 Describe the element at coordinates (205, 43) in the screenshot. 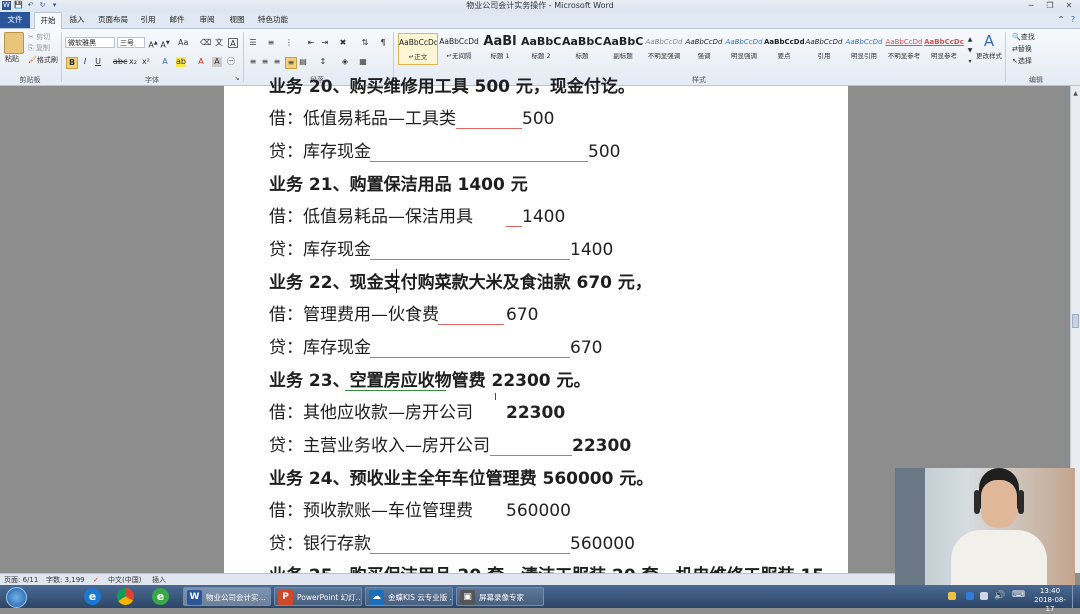

I see `clear-format-icon: ⌫` at that location.